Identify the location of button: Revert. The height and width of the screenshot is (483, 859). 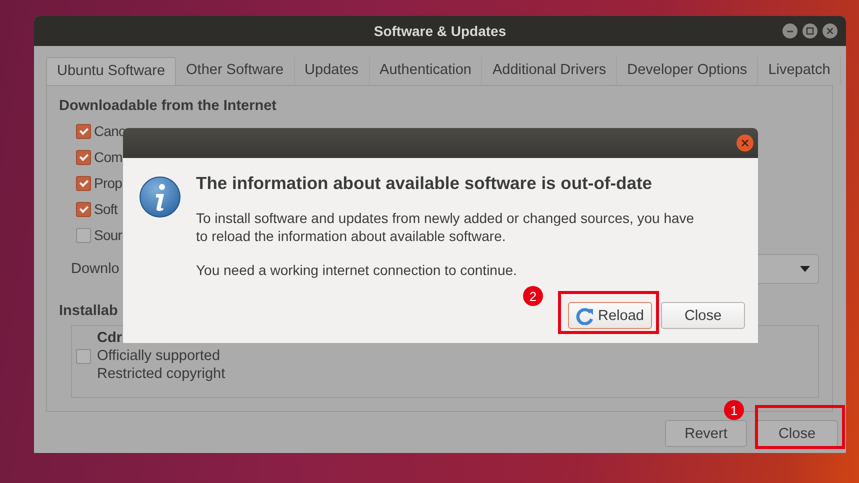
(706, 433).